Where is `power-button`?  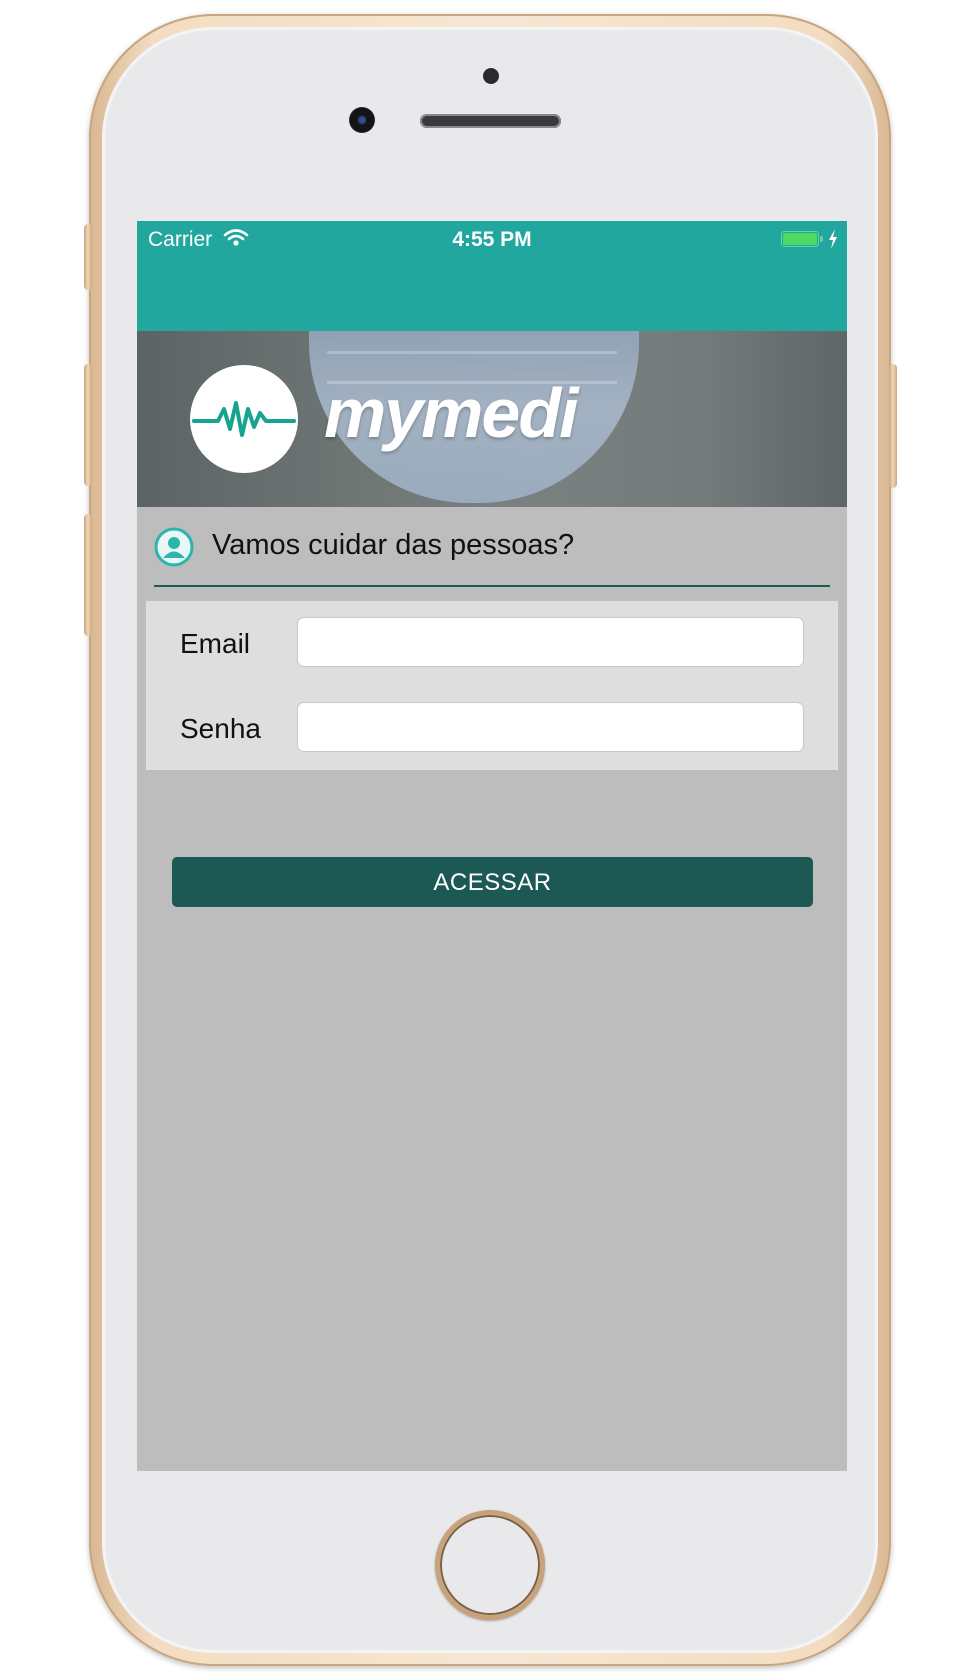
power-button is located at coordinates (893, 426).